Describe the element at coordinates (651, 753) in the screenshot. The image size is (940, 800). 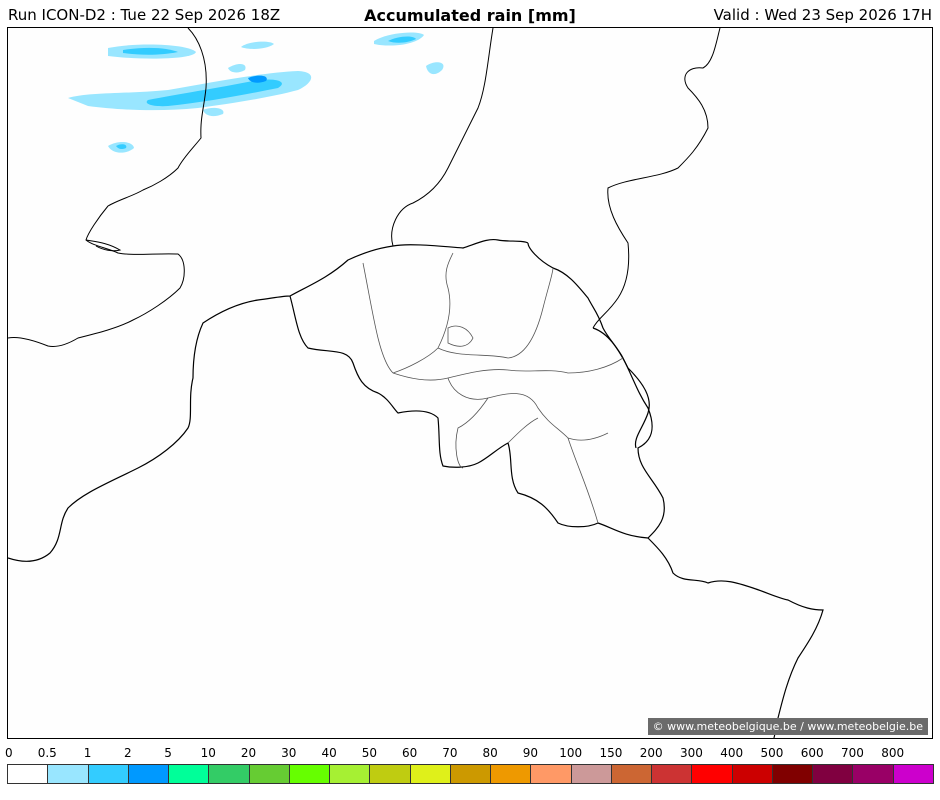
I see `legend-label: 200` at that location.